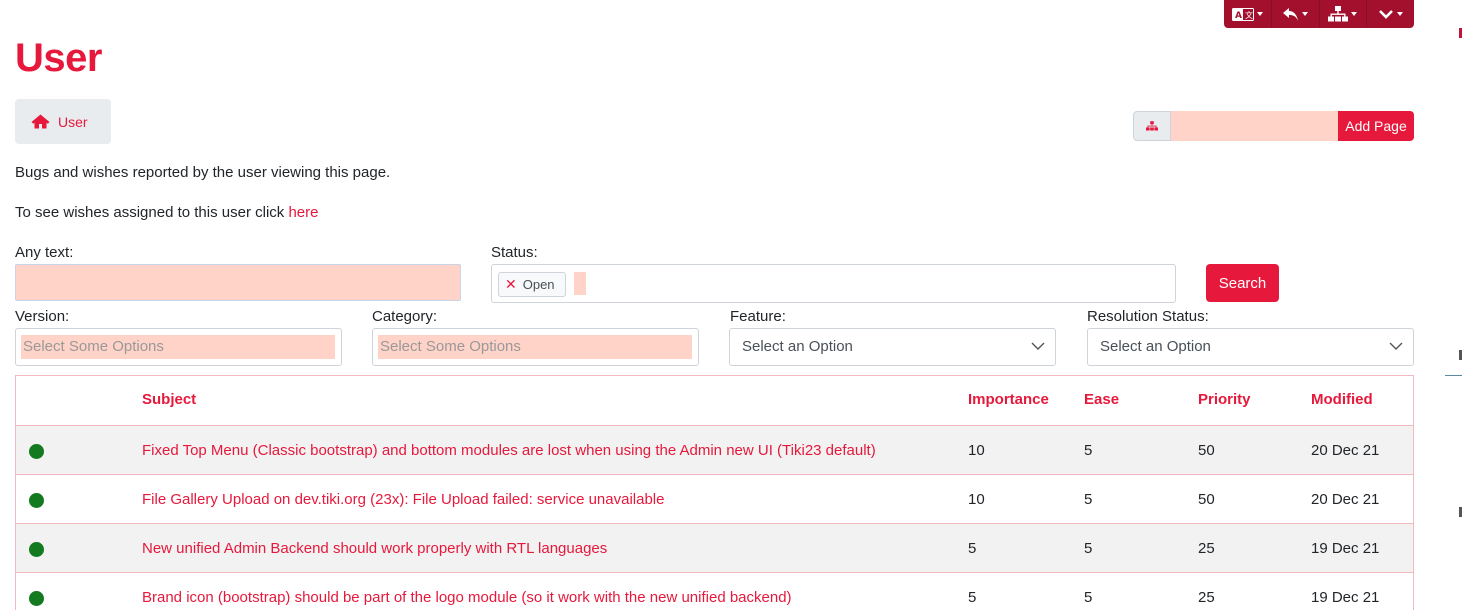  I want to click on column-importance: Importance, so click(1008, 399).